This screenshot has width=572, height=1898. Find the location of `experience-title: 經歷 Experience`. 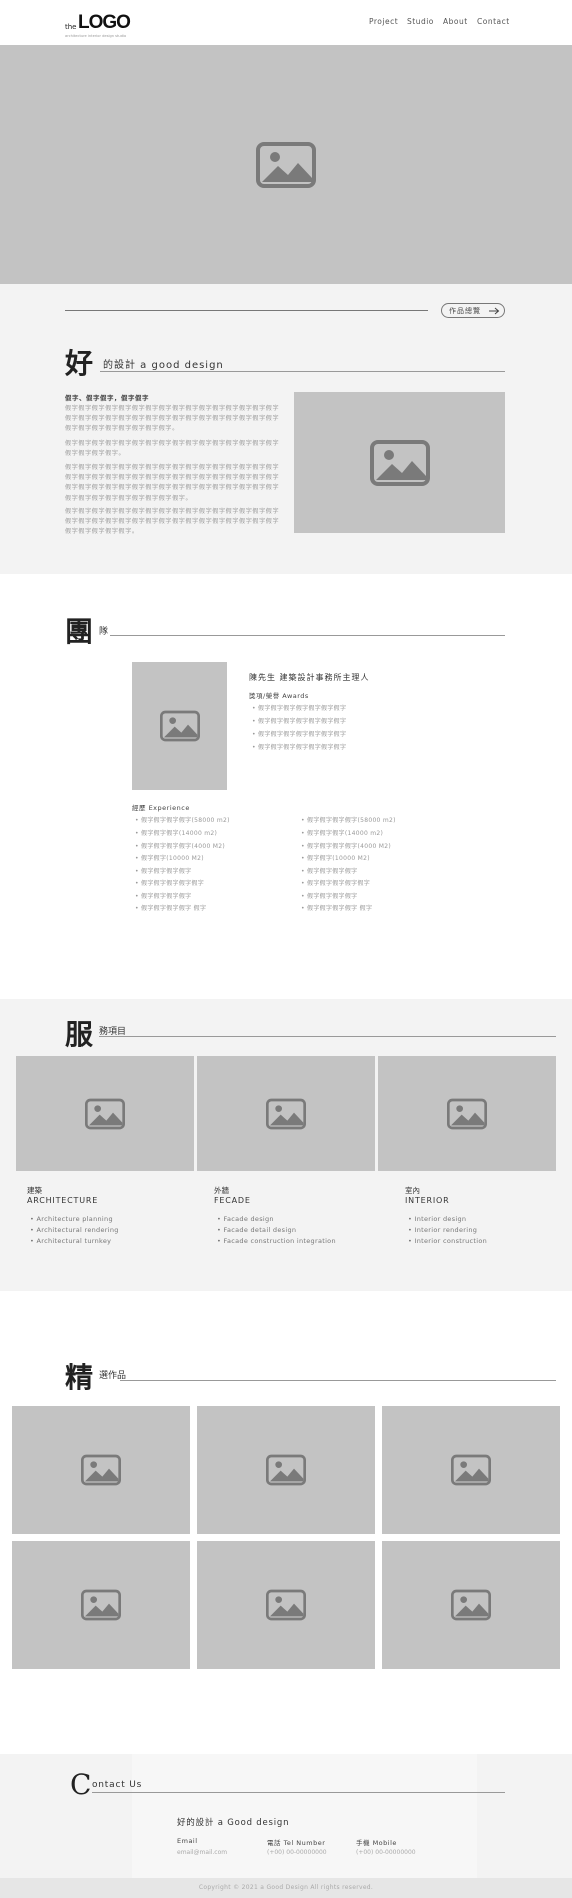

experience-title: 經歷 Experience is located at coordinates (161, 808).